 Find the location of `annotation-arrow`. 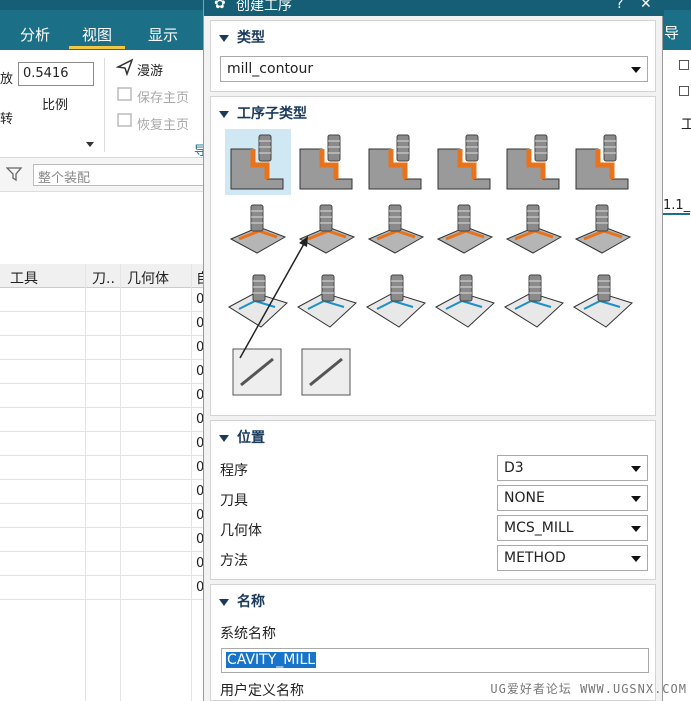

annotation-arrow is located at coordinates (273, 297).